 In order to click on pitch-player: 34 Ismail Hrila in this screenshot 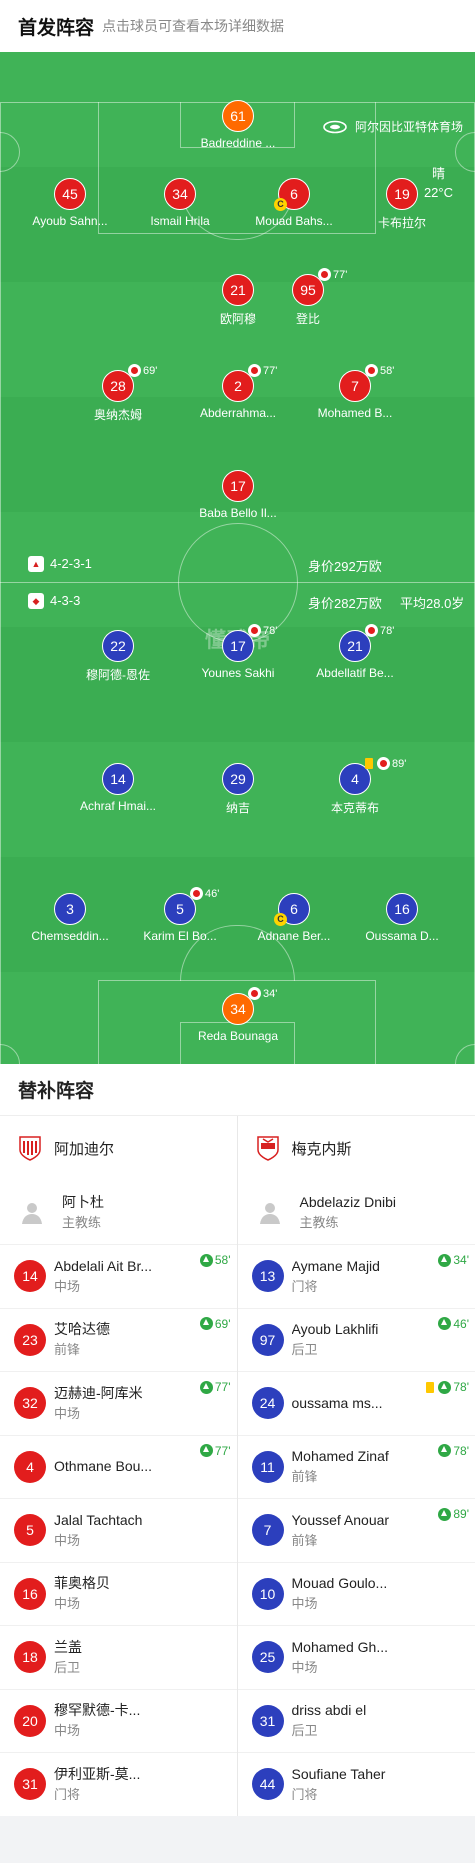, I will do `click(180, 205)`.